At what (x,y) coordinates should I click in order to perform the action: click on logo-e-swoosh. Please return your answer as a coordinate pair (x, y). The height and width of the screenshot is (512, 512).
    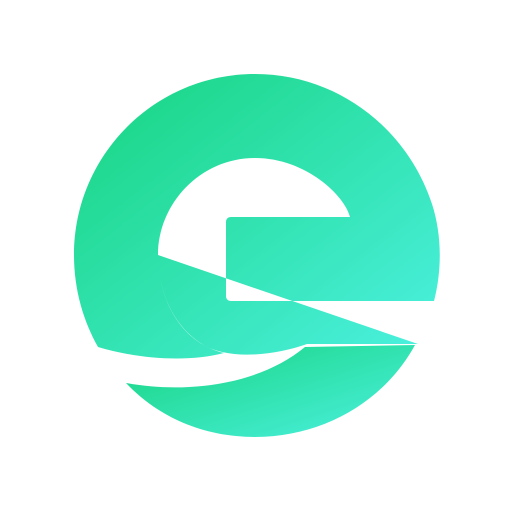
    Looking at the image, I should click on (270, 391).